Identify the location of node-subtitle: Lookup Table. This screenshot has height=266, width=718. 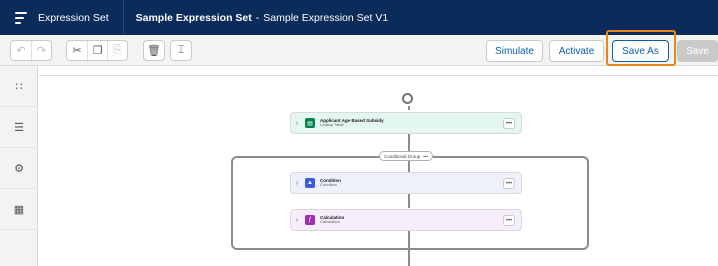
(332, 125).